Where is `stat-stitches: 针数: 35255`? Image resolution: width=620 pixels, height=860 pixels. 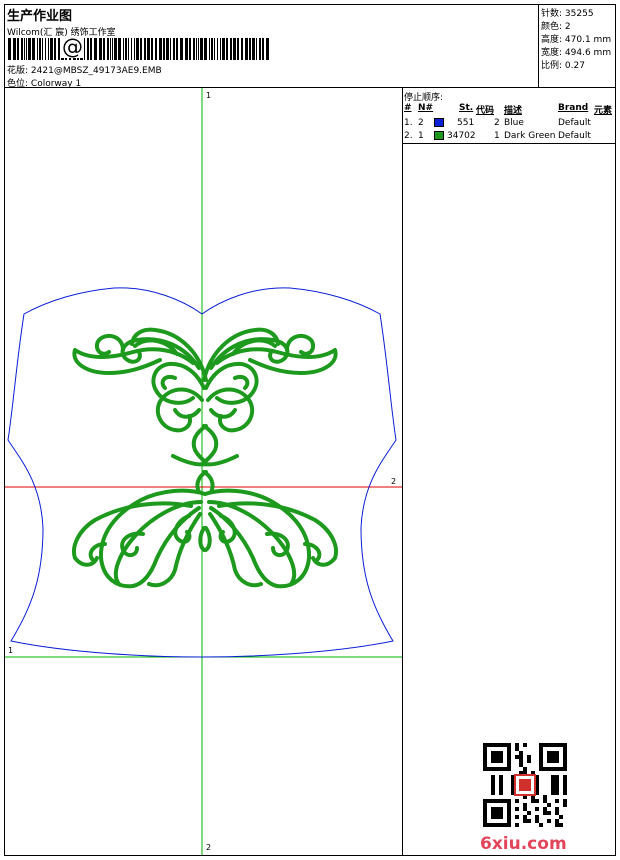 stat-stitches: 针数: 35255 is located at coordinates (567, 12).